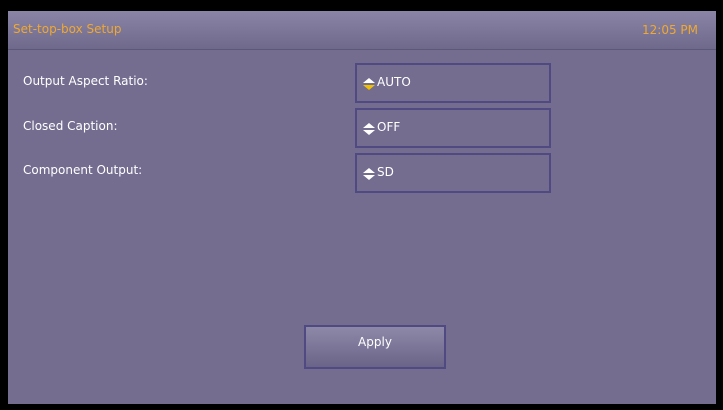  What do you see at coordinates (83, 170) in the screenshot?
I see `component-output-label: Component Output:` at bounding box center [83, 170].